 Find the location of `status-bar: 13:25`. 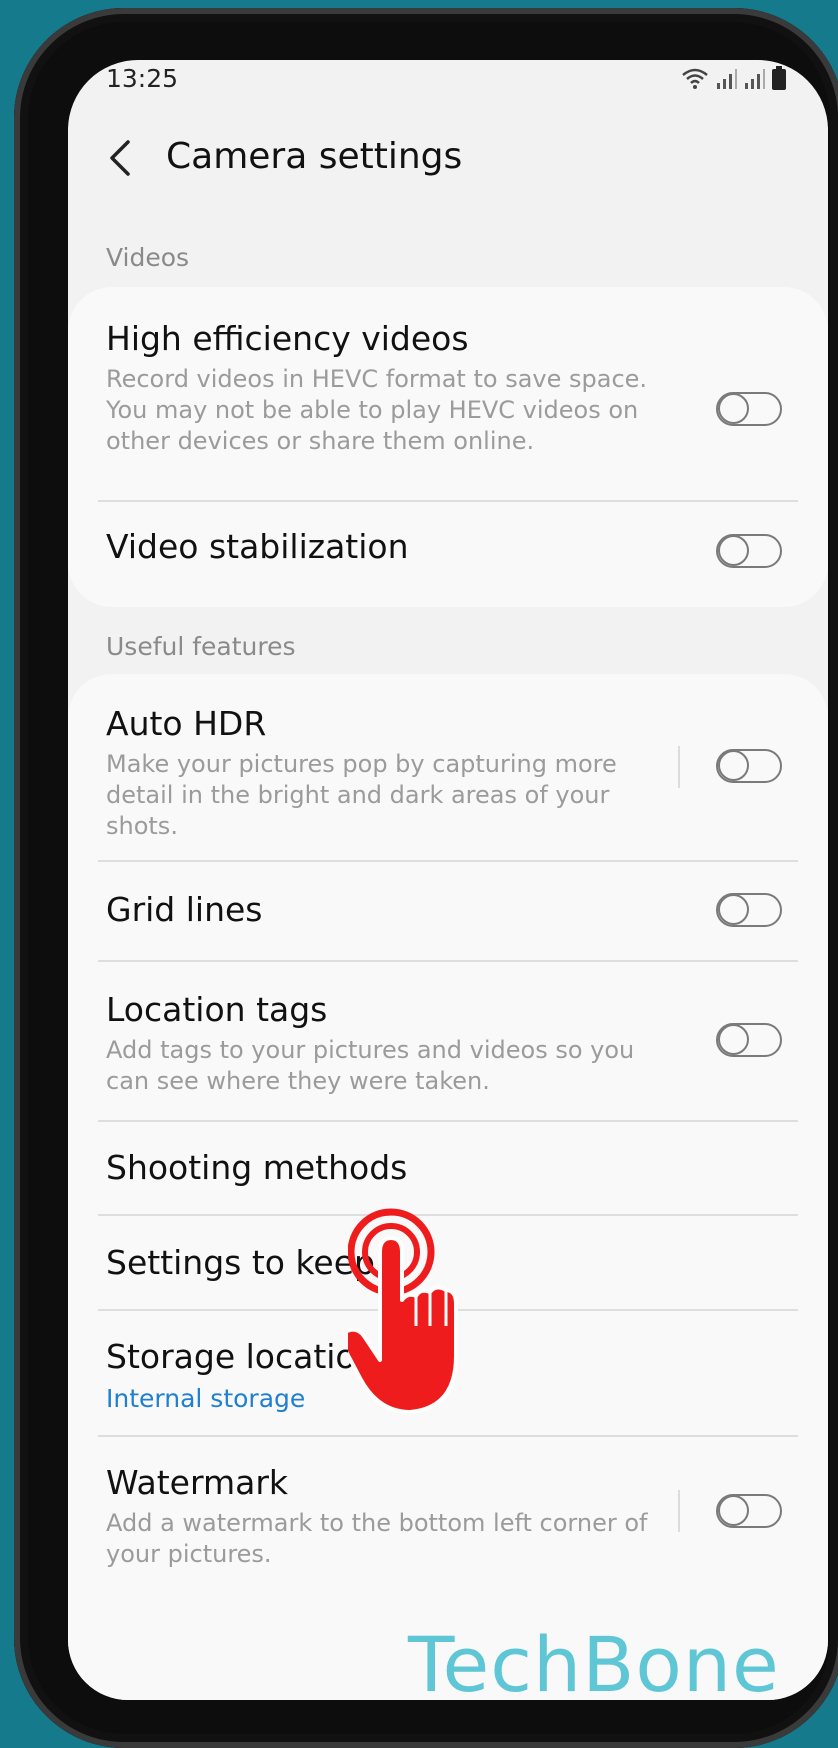

status-bar: 13:25 is located at coordinates (448, 82).